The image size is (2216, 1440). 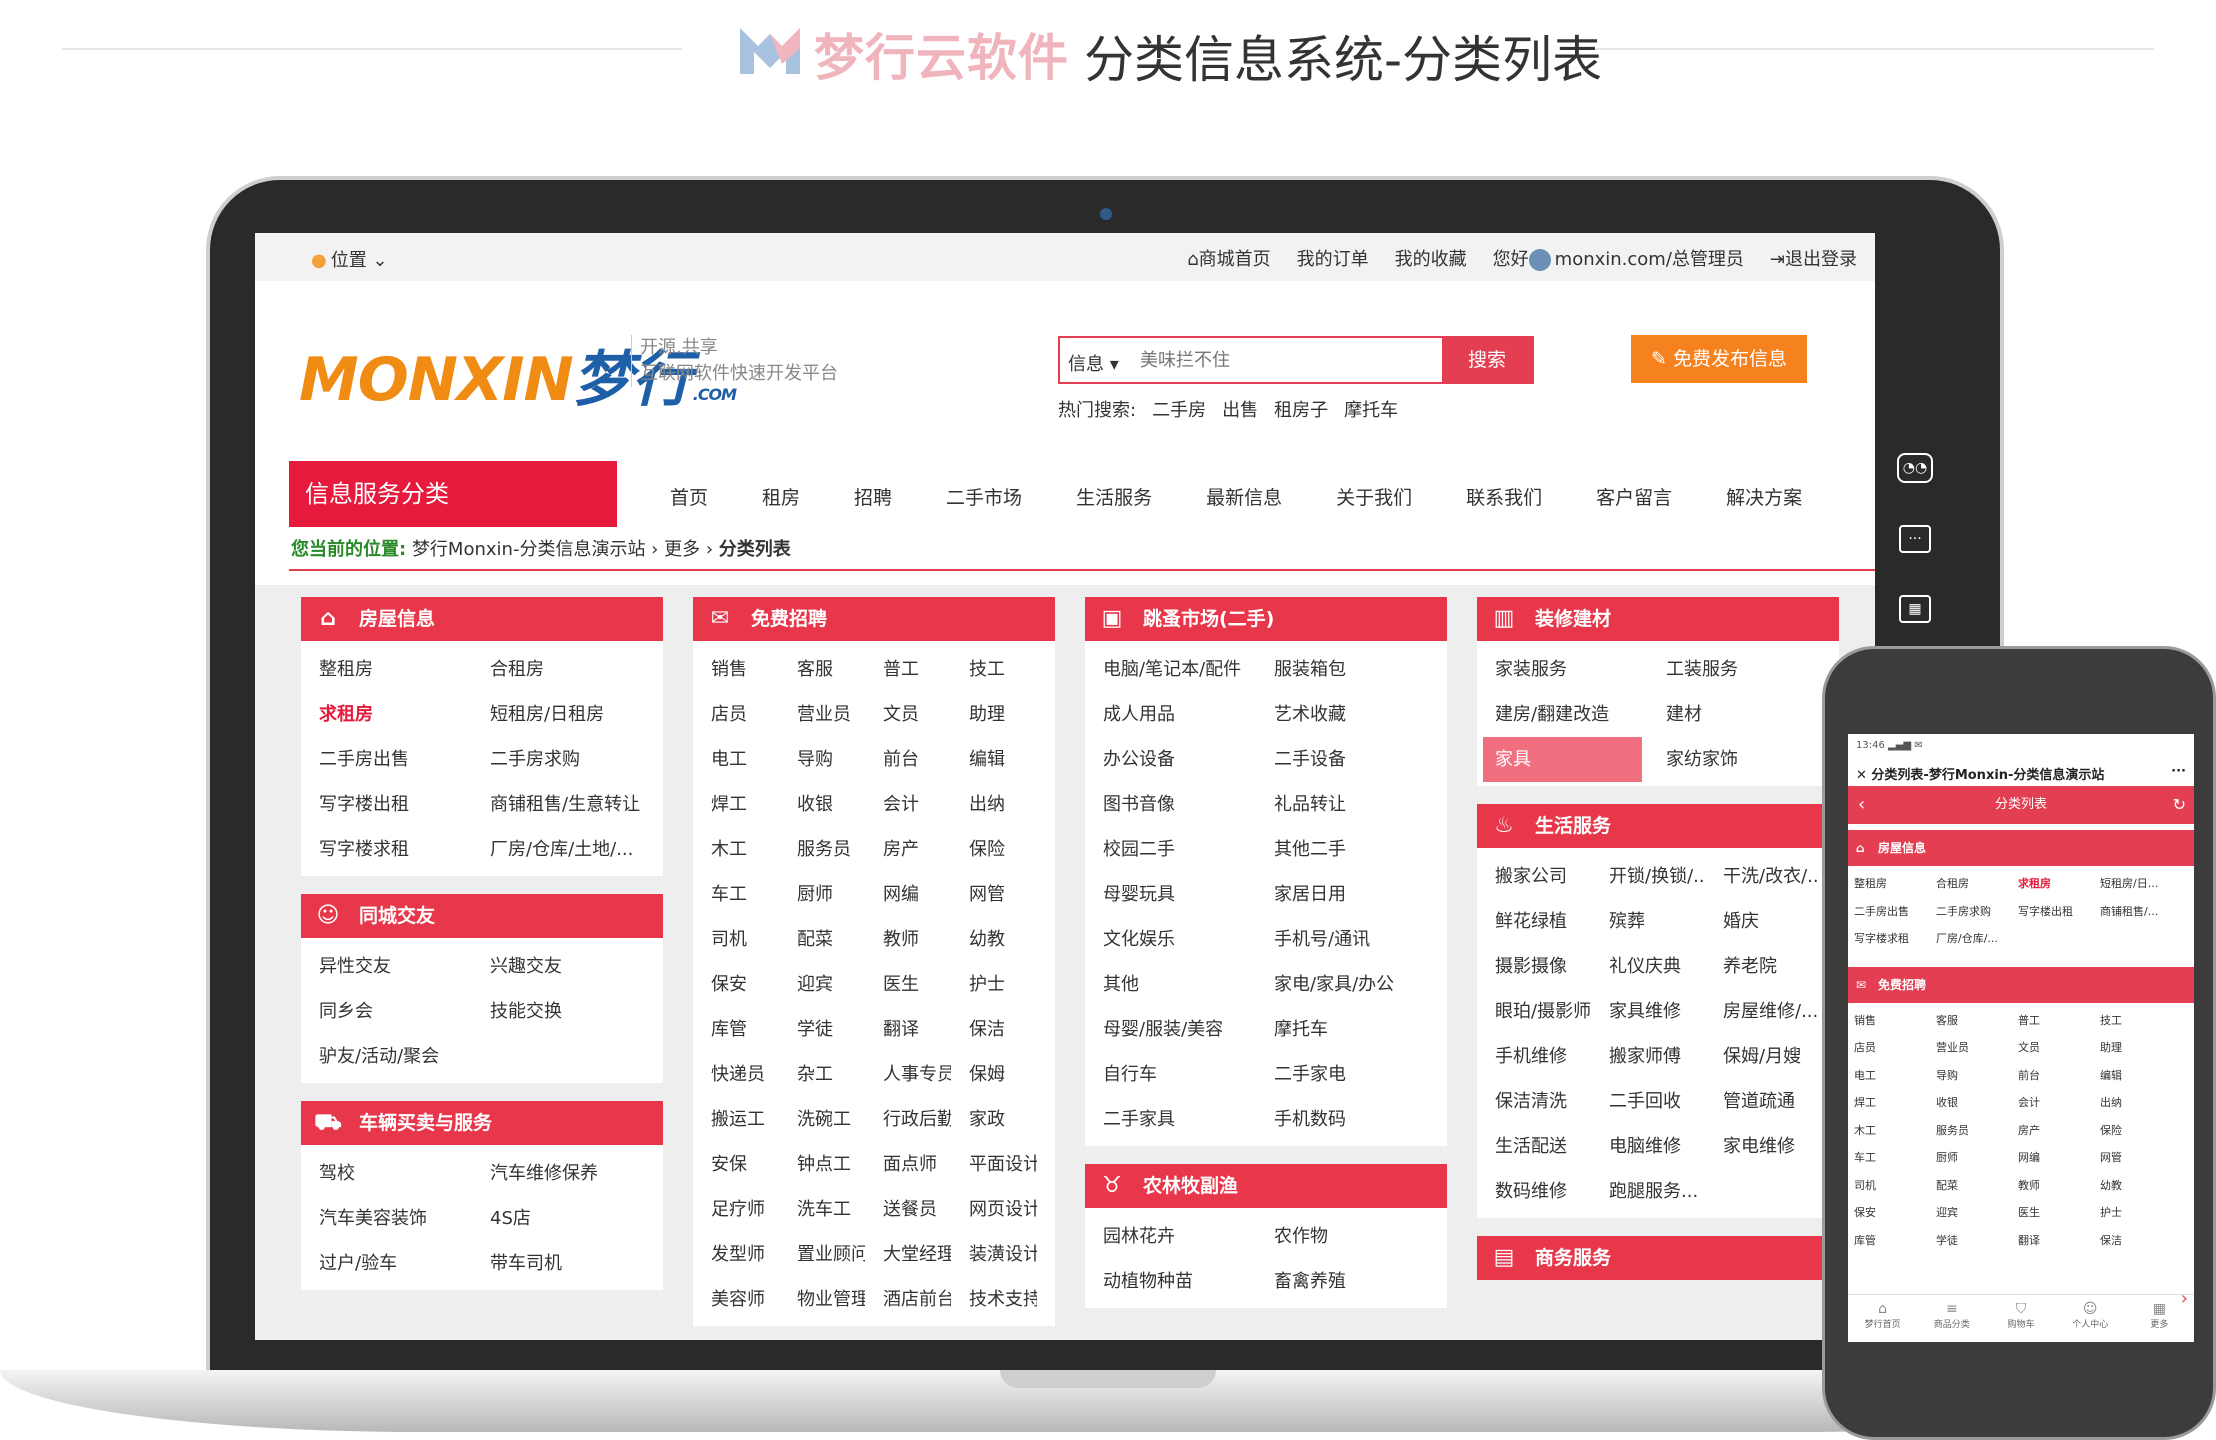 I want to click on category-link: 家纺家饰, so click(x=1733, y=759).